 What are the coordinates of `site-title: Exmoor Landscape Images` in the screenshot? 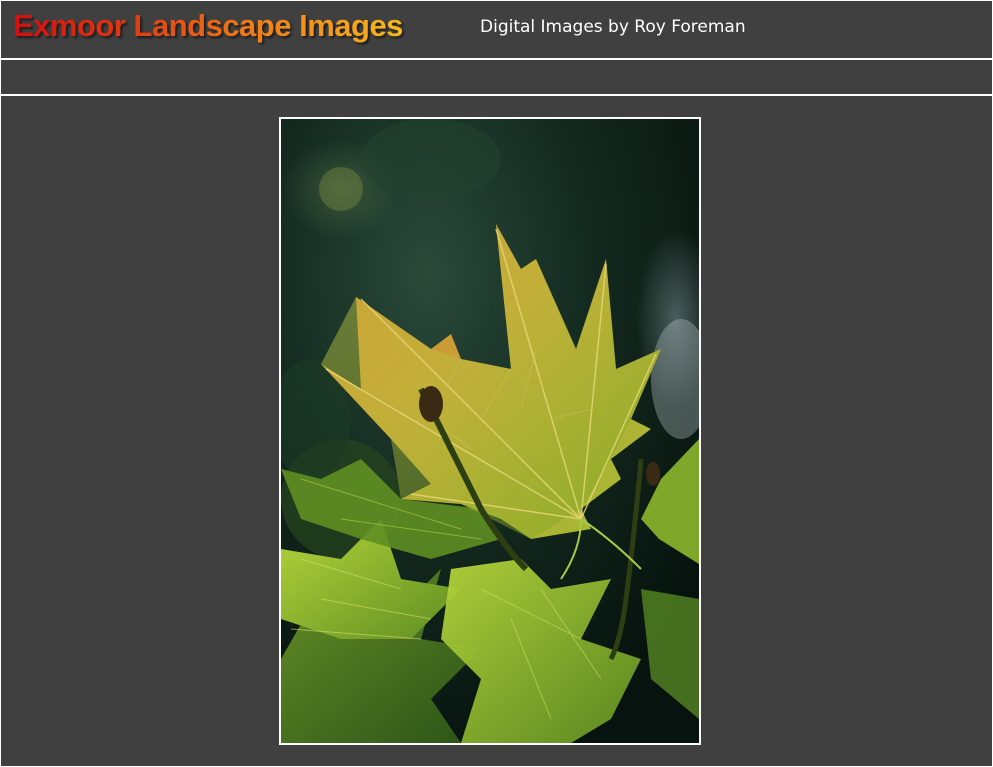 It's located at (208, 26).